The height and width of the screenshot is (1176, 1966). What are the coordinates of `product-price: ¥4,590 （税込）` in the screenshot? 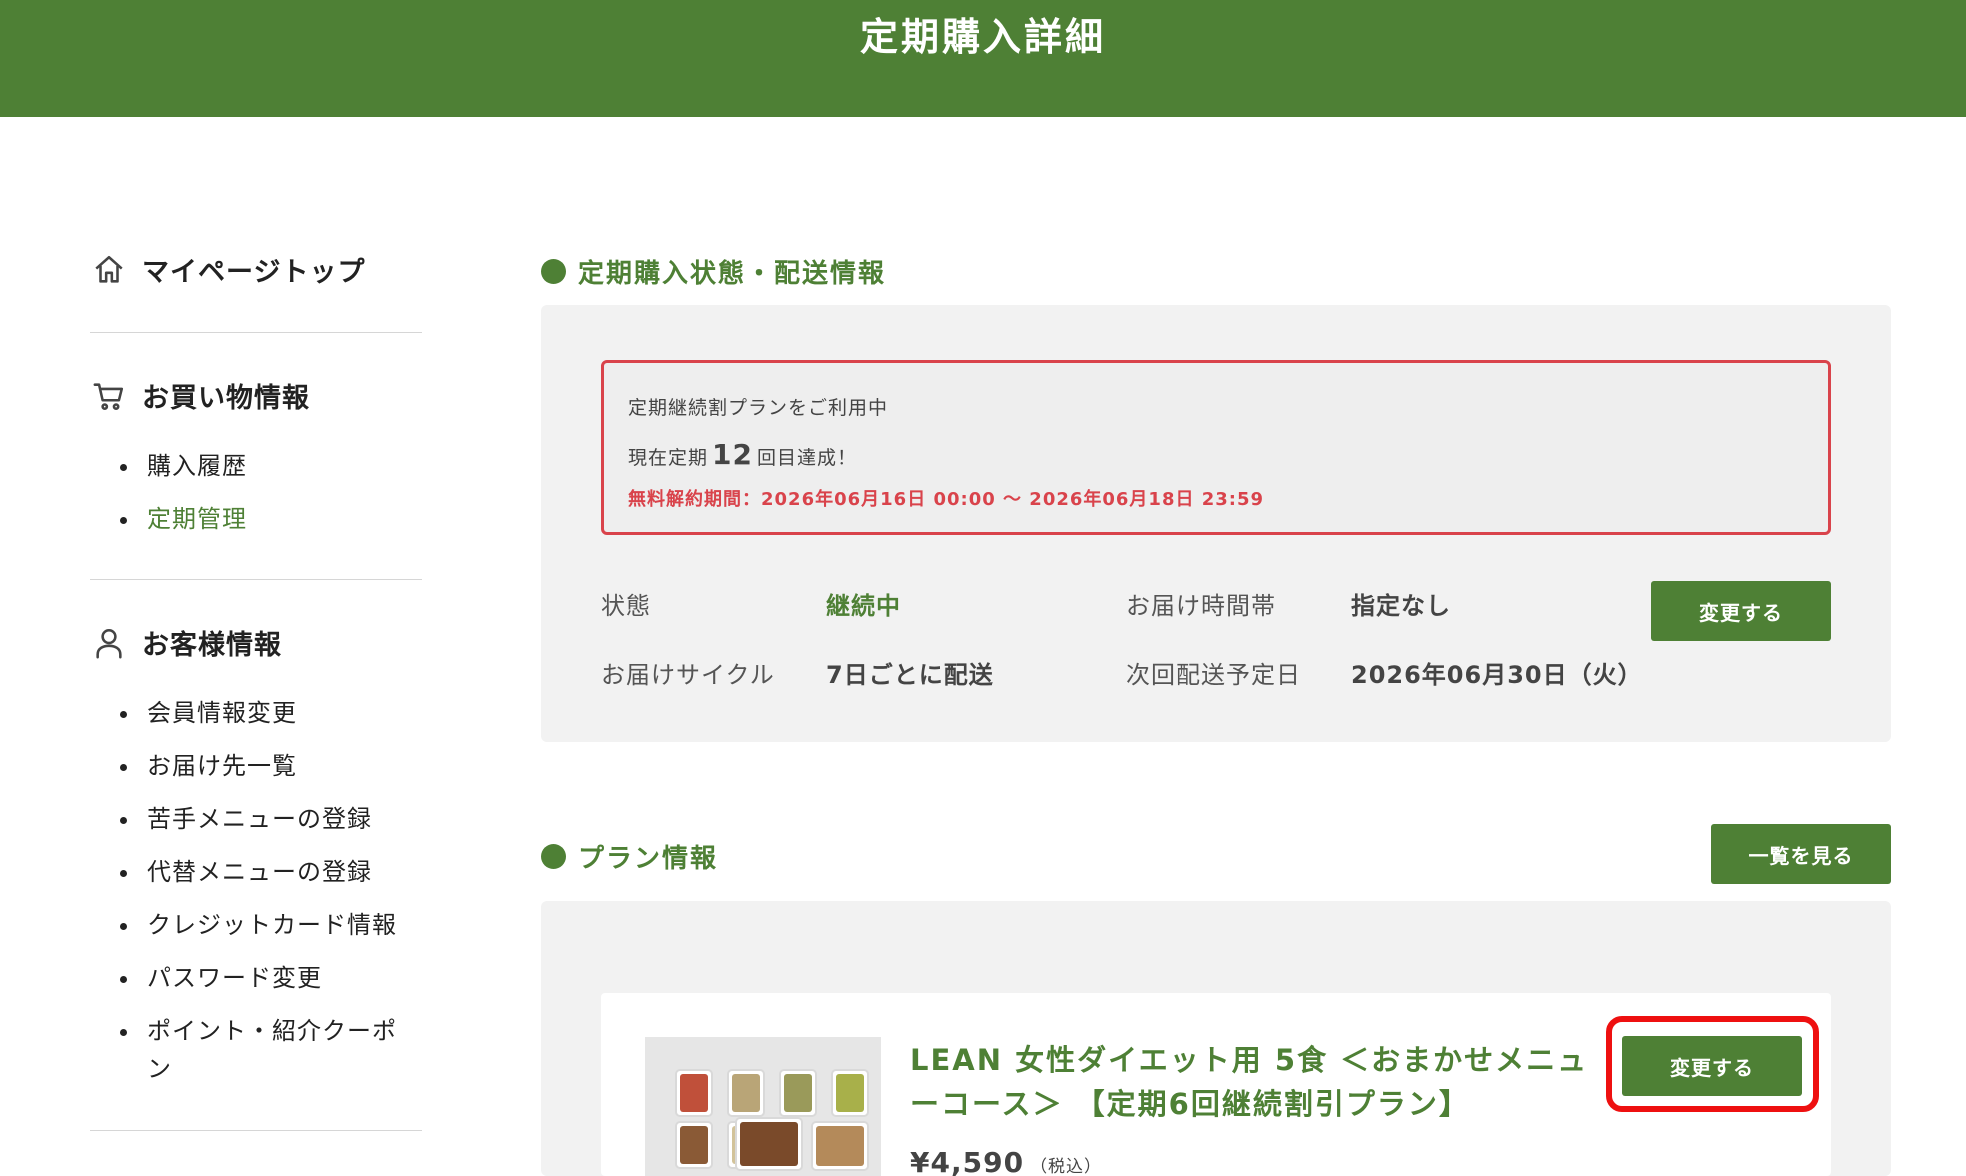 It's located at (1006, 1161).